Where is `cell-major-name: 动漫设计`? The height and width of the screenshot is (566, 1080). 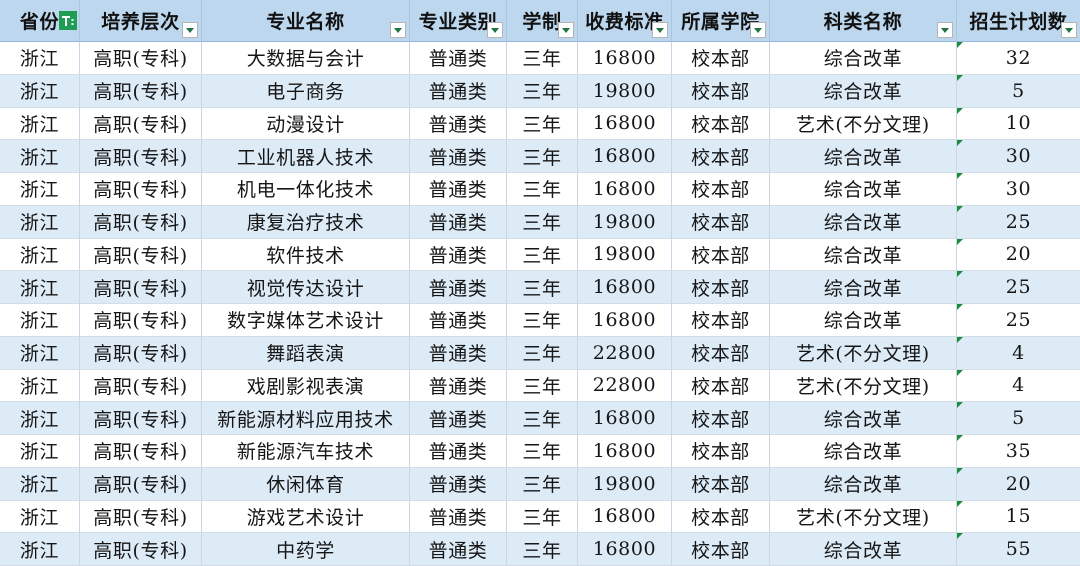 cell-major-name: 动漫设计 is located at coordinates (306, 124).